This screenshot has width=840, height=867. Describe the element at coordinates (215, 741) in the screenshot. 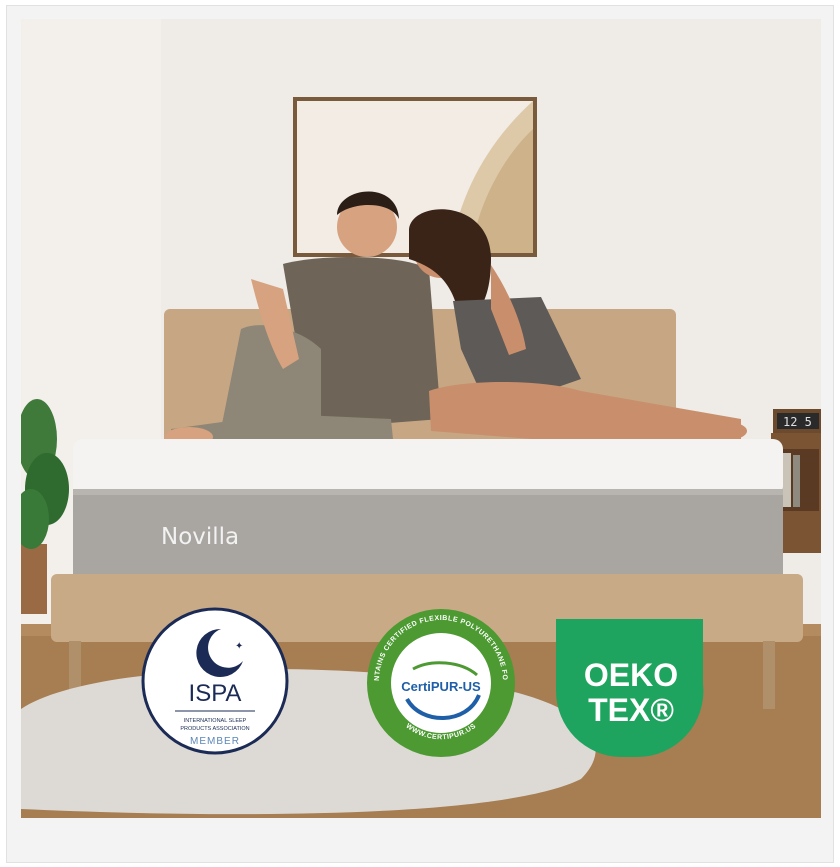

I see `svg-text: MEMBER` at that location.